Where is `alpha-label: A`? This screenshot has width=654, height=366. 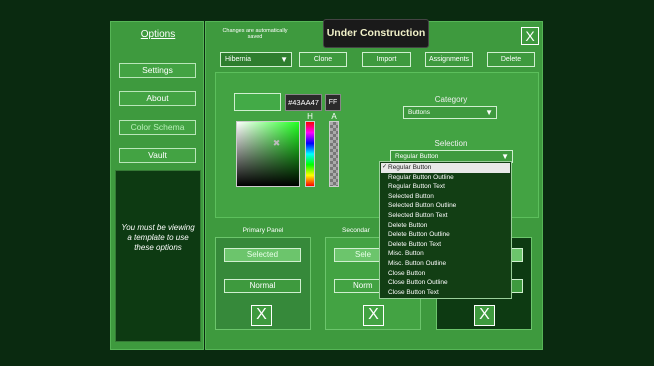
alpha-label: A is located at coordinates (334, 116).